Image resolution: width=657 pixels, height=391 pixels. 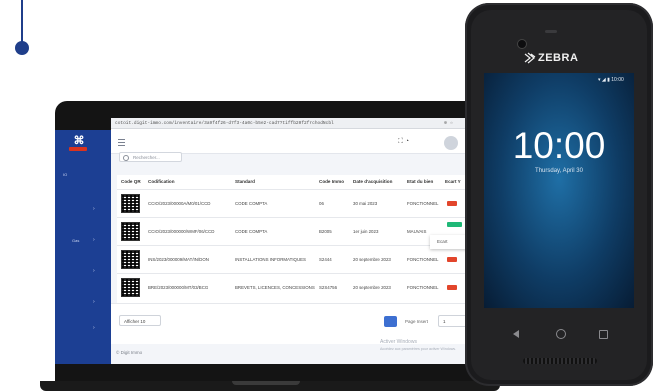 I want to click on camera-icon, so click(x=522, y=44).